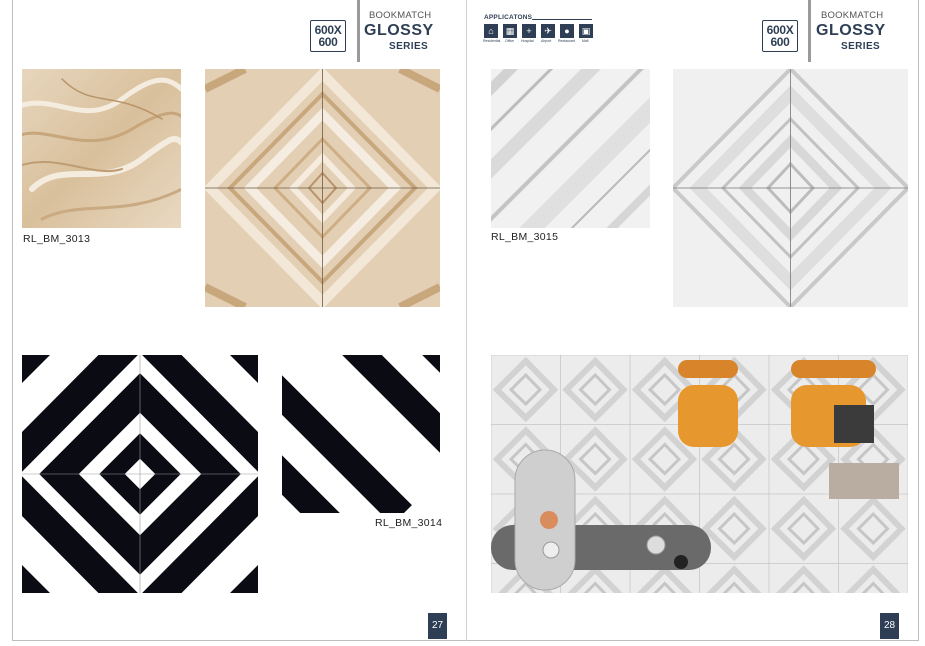 This screenshot has height=646, width=925. Describe the element at coordinates (548, 31) in the screenshot. I see `airport-icon: ✈` at that location.